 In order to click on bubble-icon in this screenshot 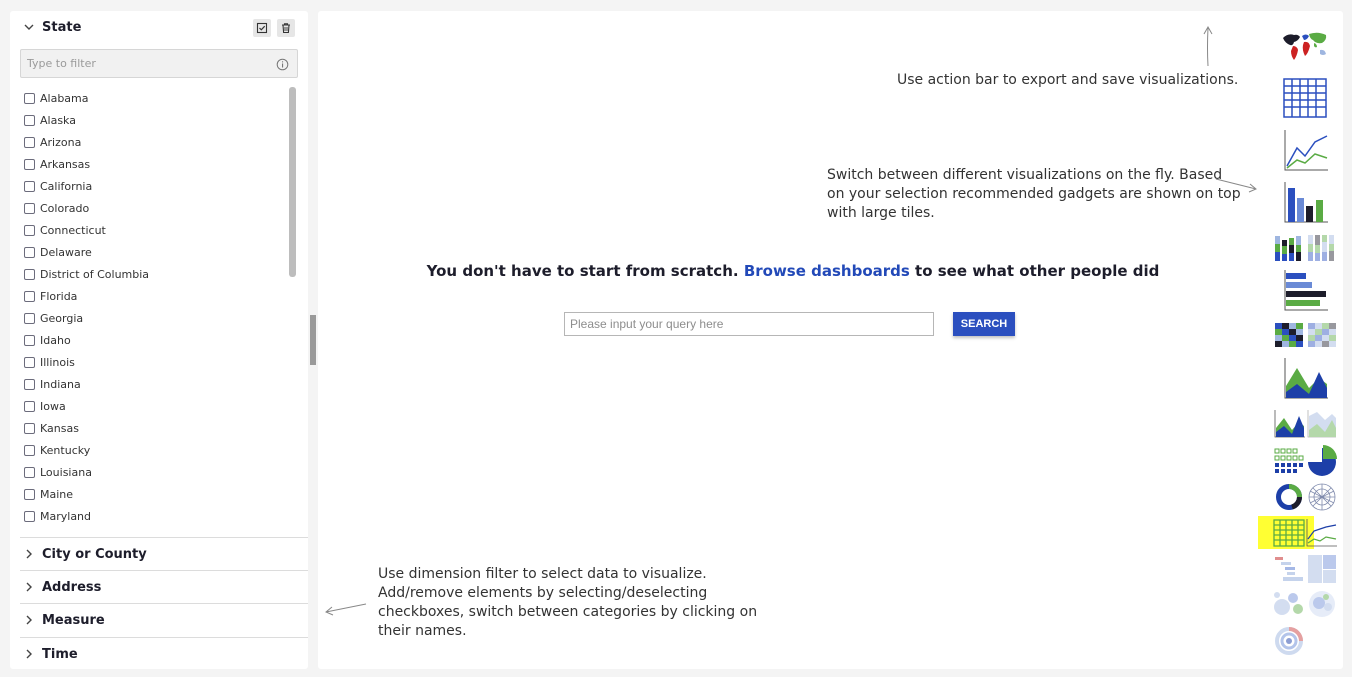, I will do `click(1289, 604)`.